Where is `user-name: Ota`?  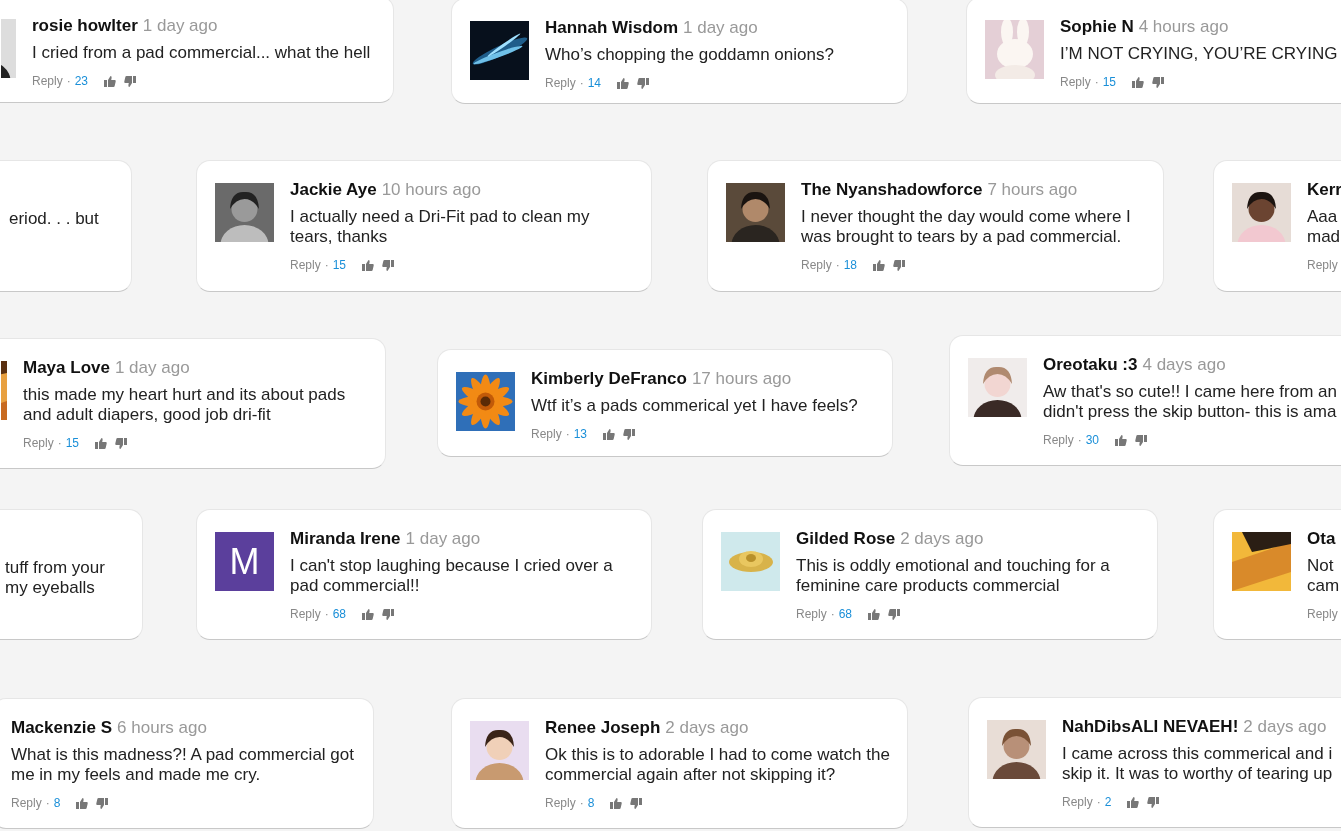 user-name: Ota is located at coordinates (1321, 539).